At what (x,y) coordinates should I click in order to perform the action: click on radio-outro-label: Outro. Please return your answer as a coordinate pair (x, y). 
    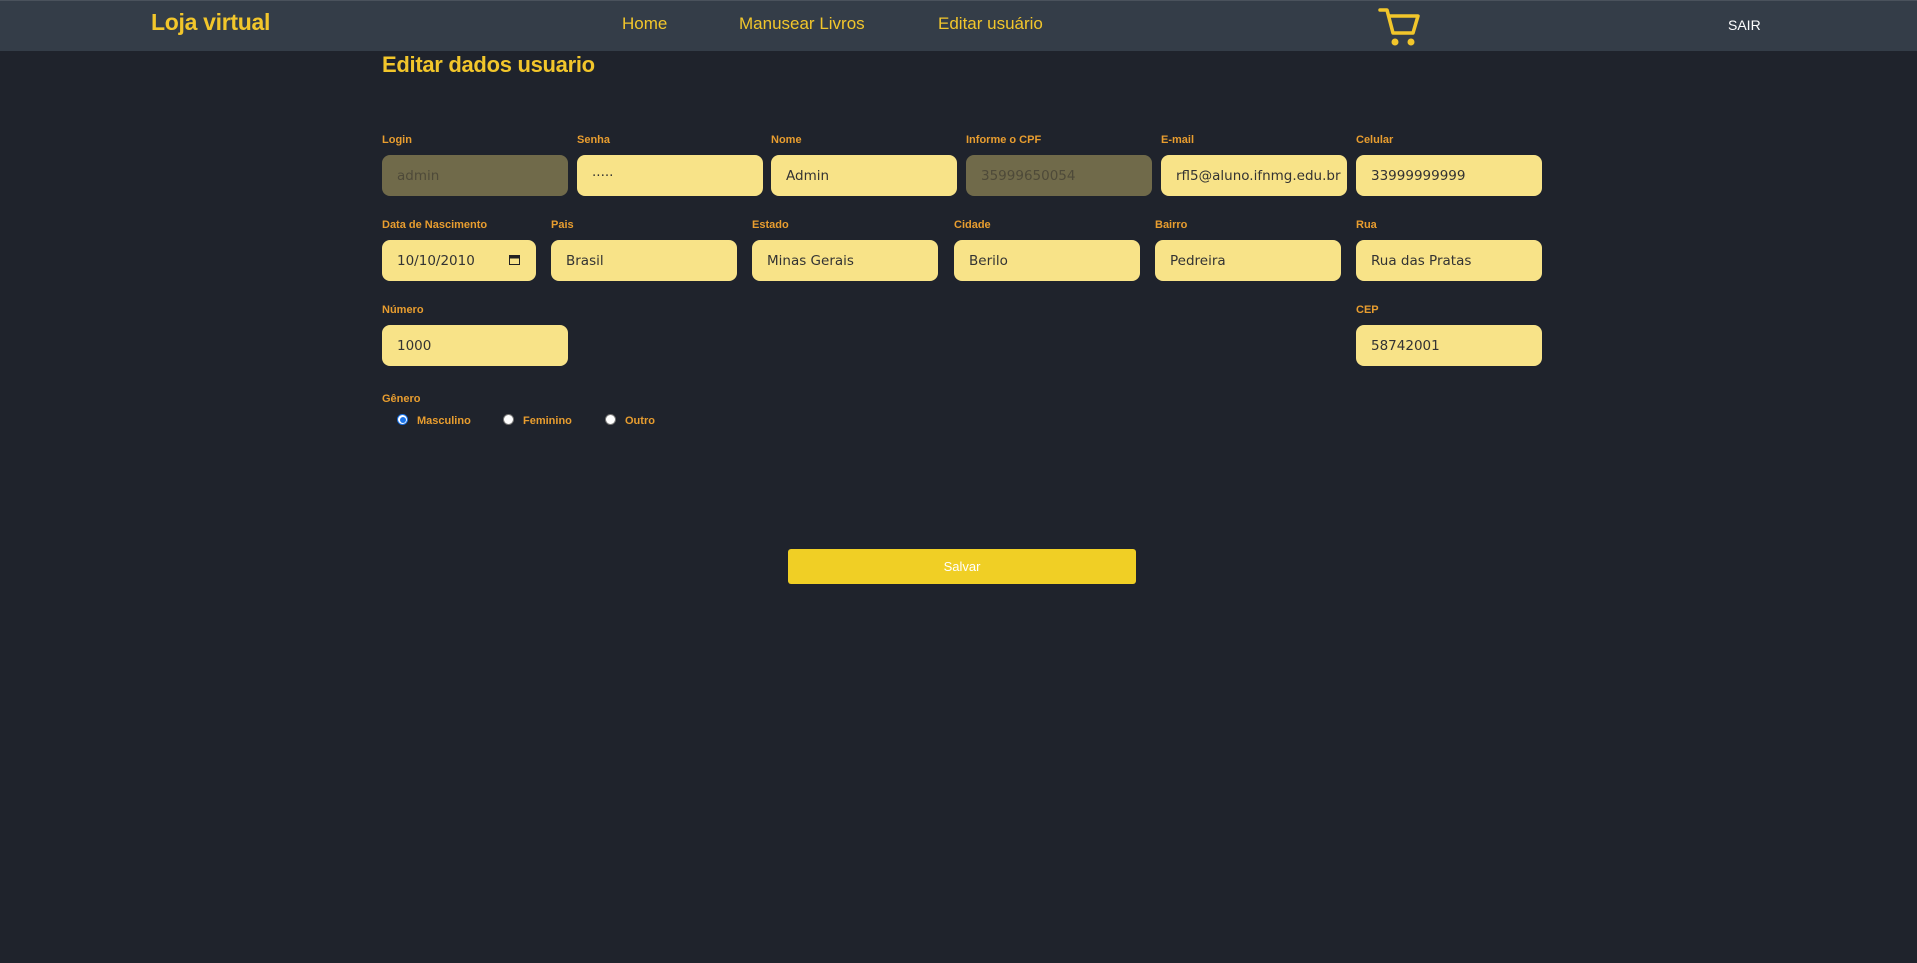
    Looking at the image, I should click on (640, 421).